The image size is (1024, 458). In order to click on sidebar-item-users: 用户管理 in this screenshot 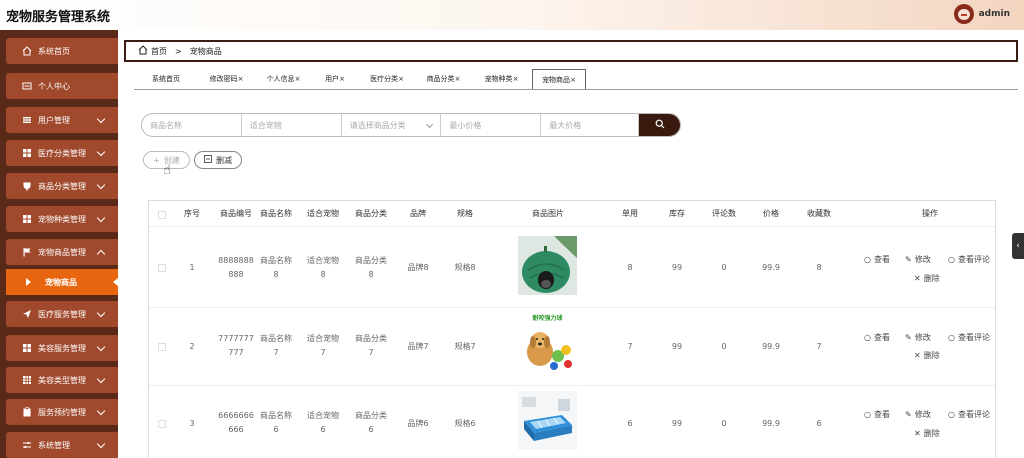, I will do `click(62, 120)`.